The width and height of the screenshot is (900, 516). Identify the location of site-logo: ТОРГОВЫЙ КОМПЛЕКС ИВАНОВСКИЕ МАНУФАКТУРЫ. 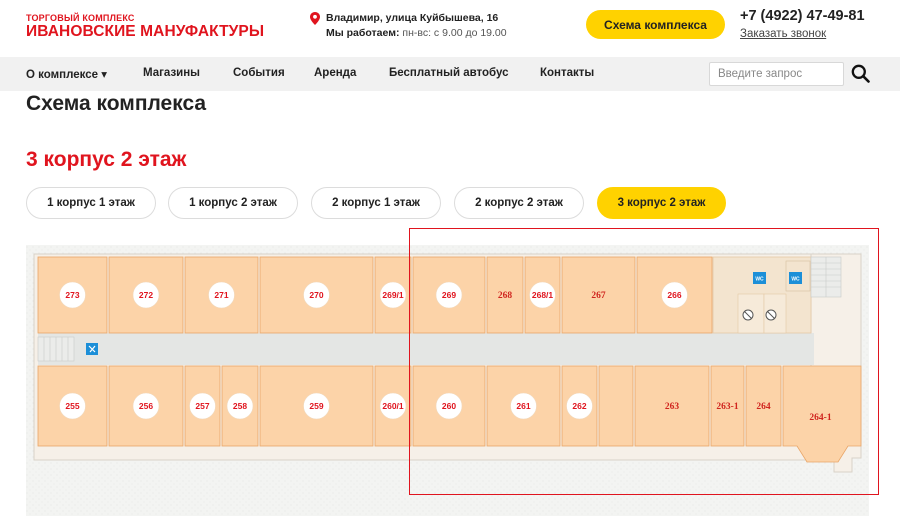
(145, 27).